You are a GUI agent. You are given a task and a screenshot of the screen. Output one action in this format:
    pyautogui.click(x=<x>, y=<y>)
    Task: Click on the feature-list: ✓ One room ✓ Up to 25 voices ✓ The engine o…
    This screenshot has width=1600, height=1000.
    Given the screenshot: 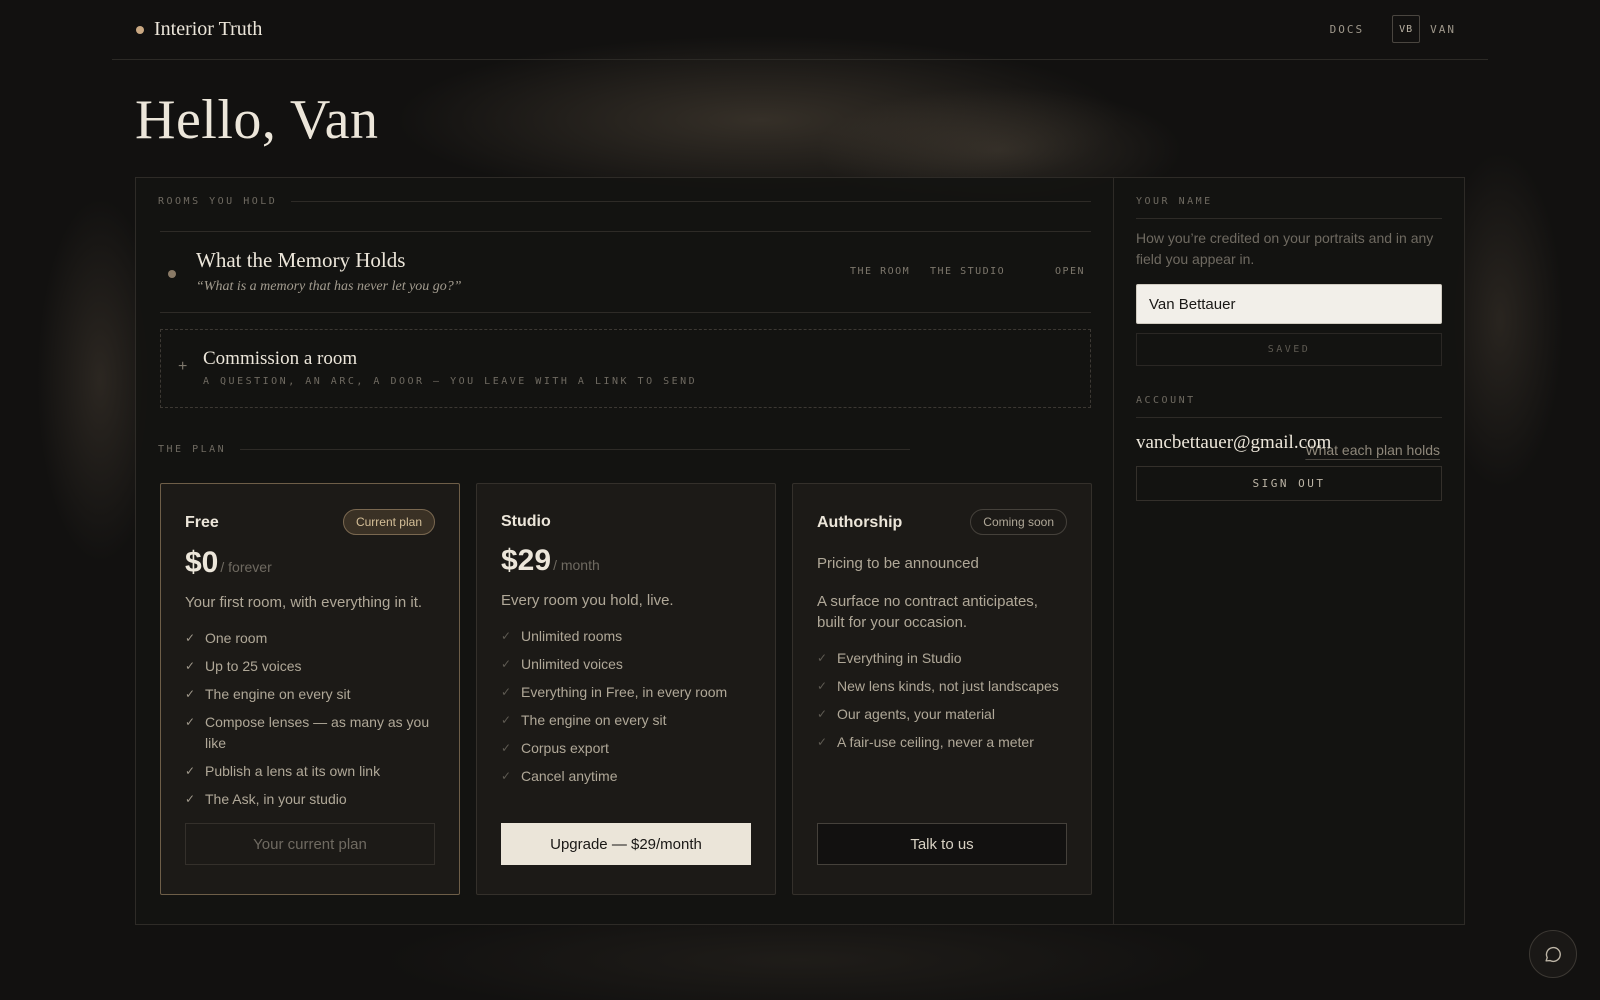 What is the action you would take?
    pyautogui.click(x=311, y=722)
    